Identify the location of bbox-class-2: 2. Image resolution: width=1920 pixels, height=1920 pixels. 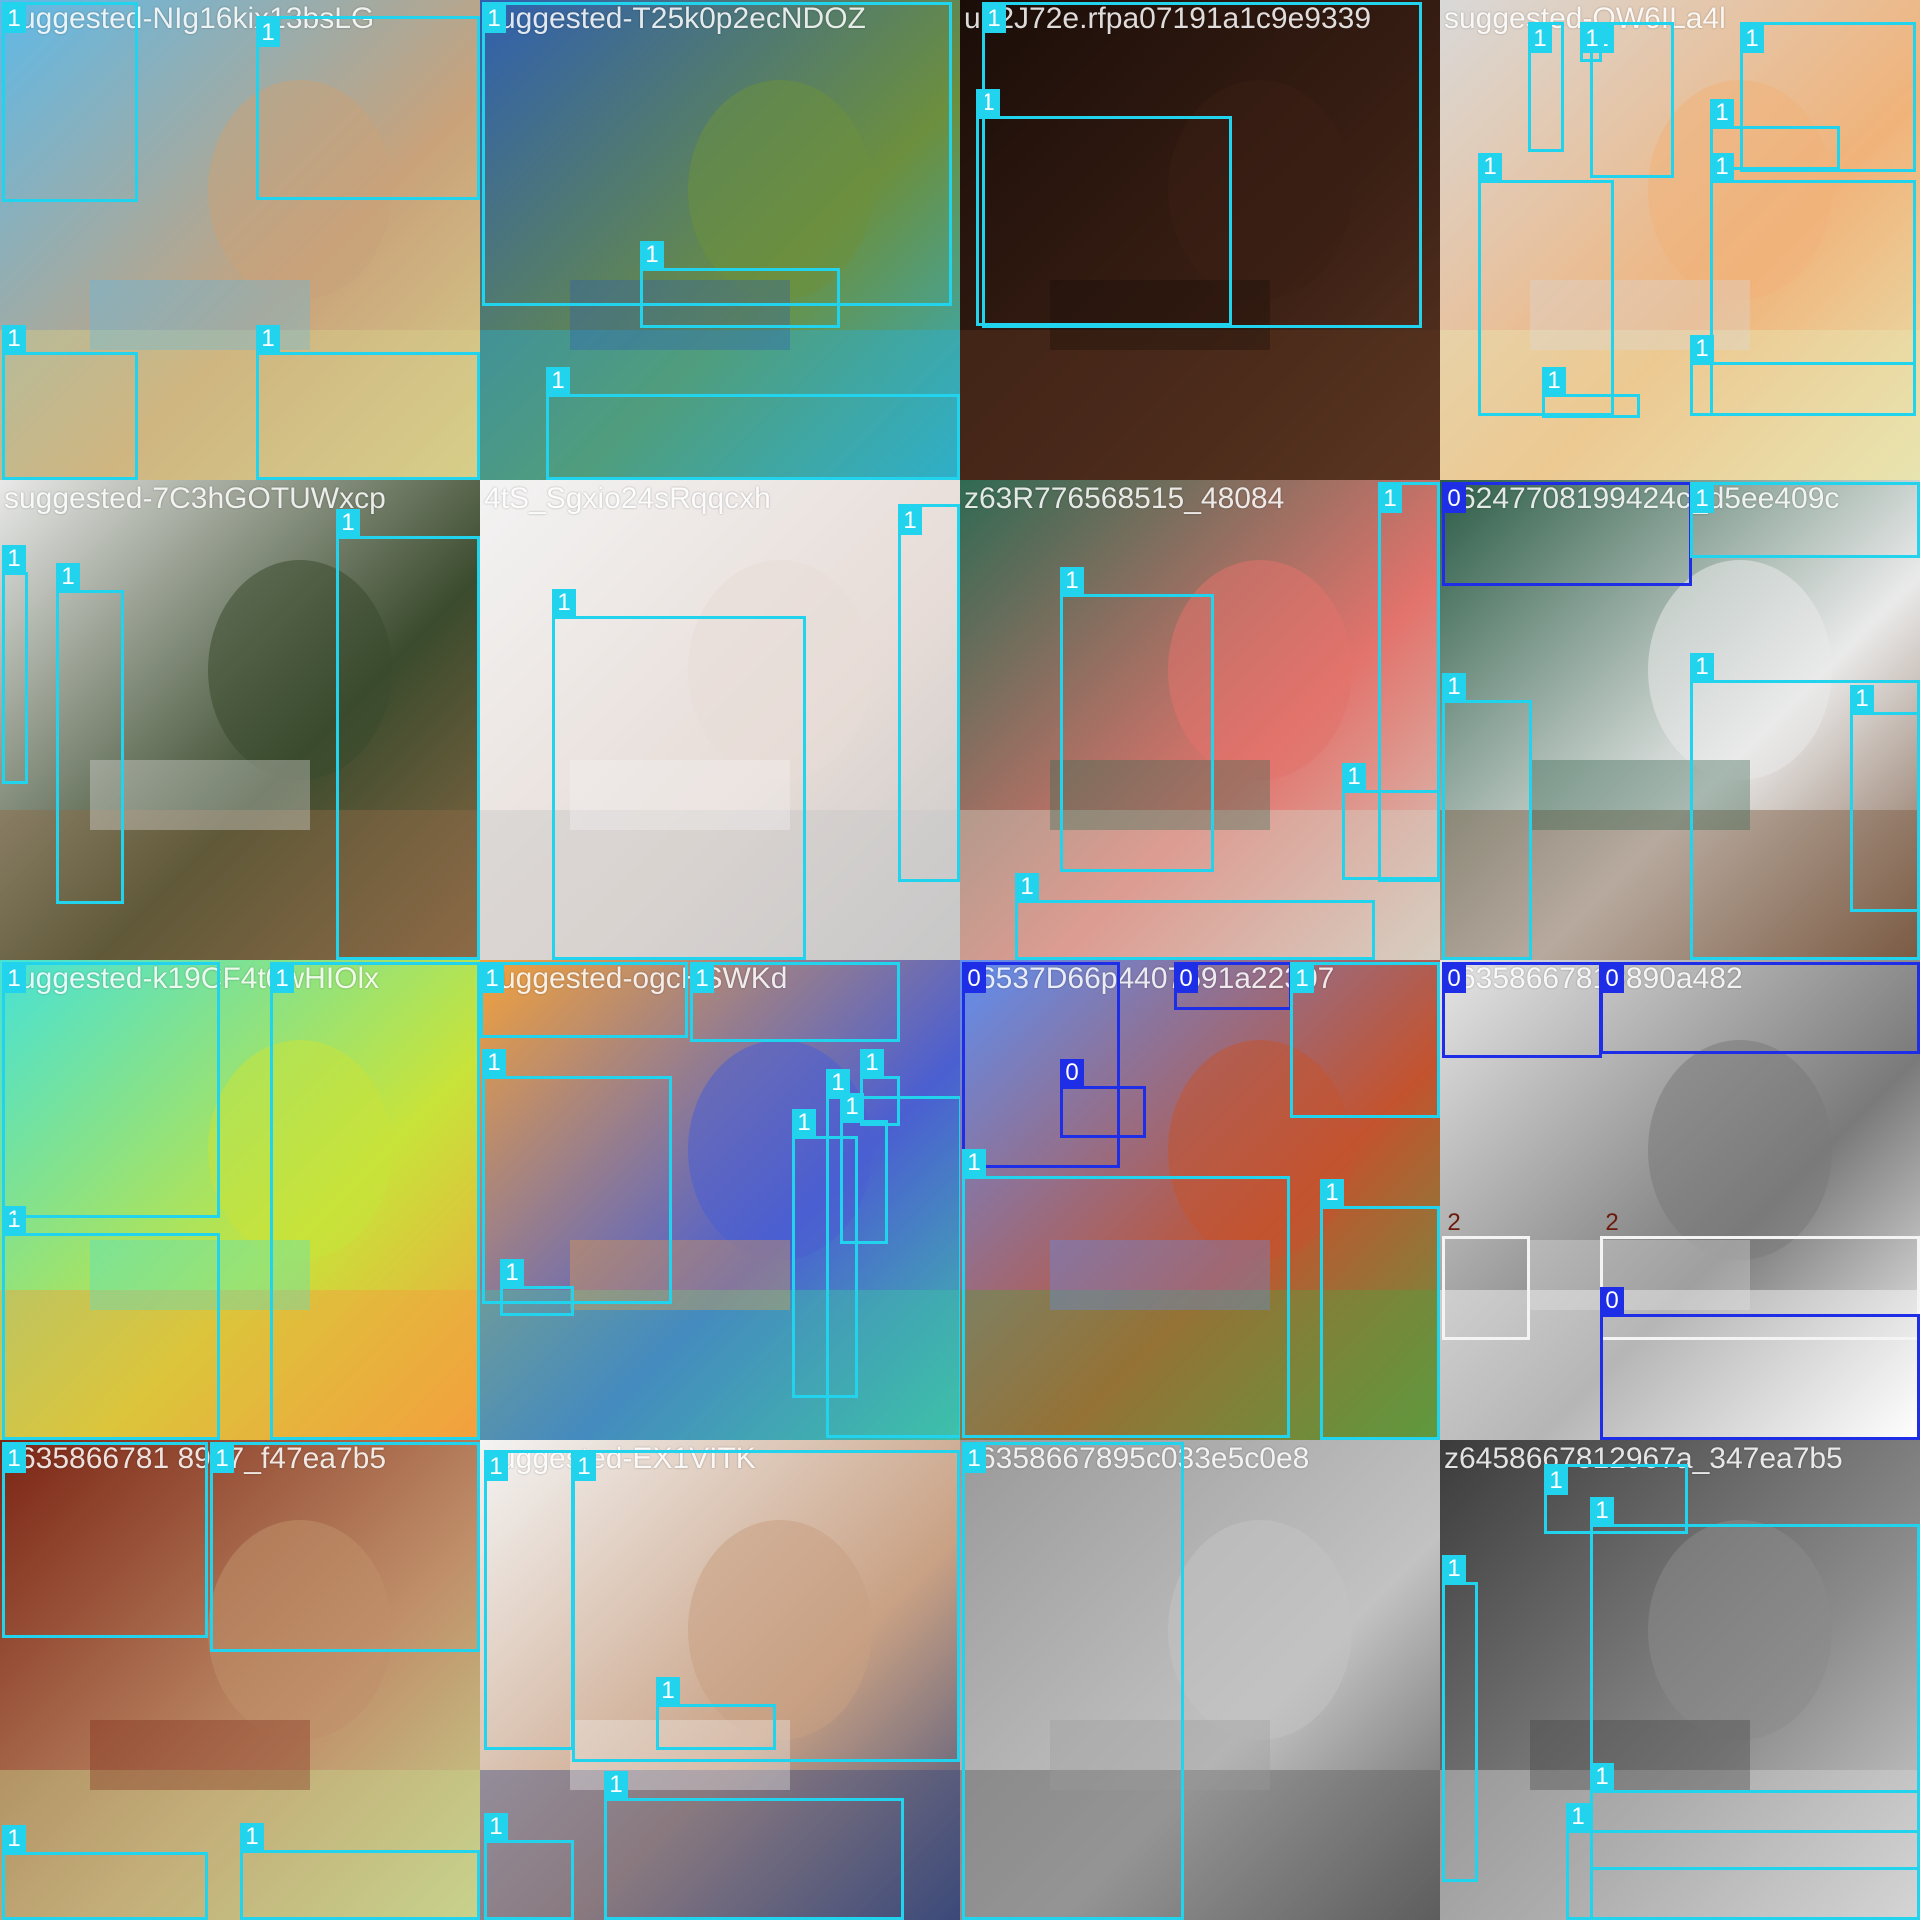
(1486, 1274).